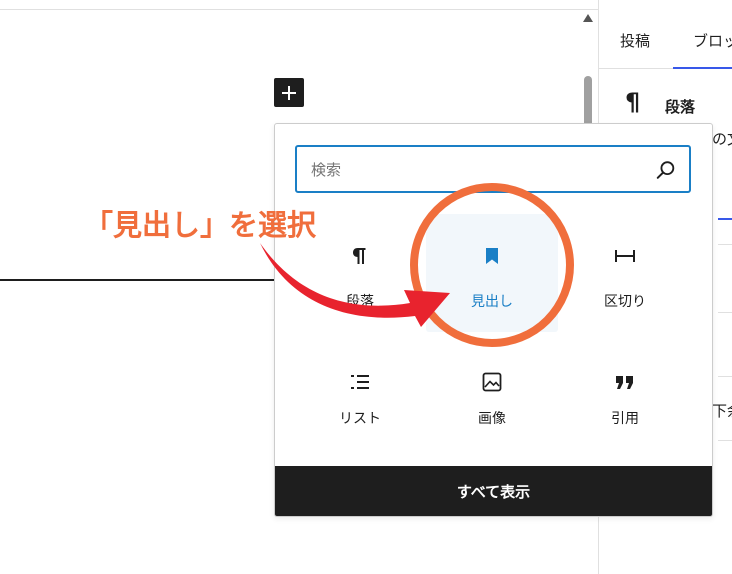  What do you see at coordinates (633, 102) in the screenshot?
I see `paragraph-icon: ¶` at bounding box center [633, 102].